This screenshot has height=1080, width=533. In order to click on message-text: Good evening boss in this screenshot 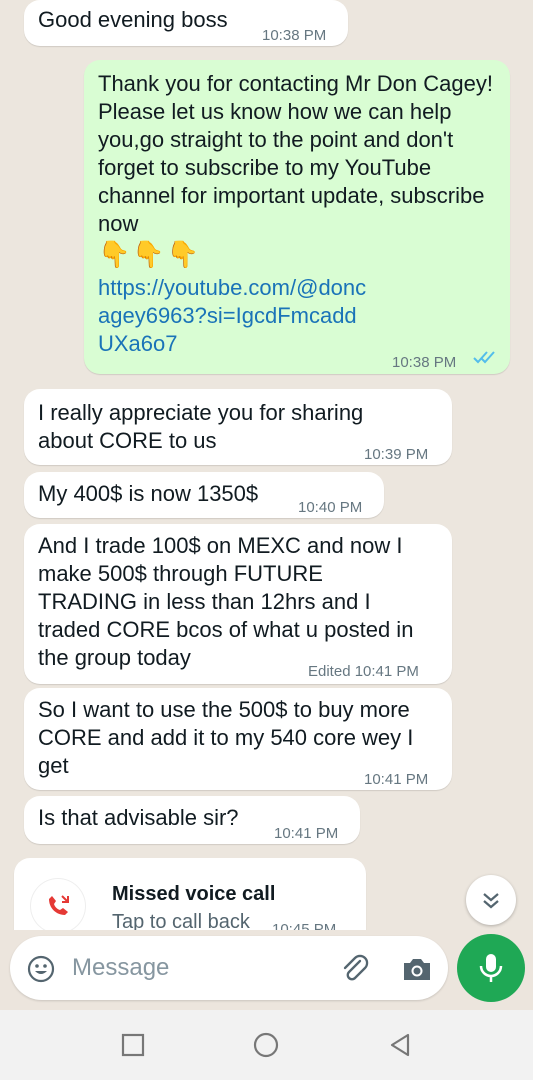, I will do `click(133, 19)`.